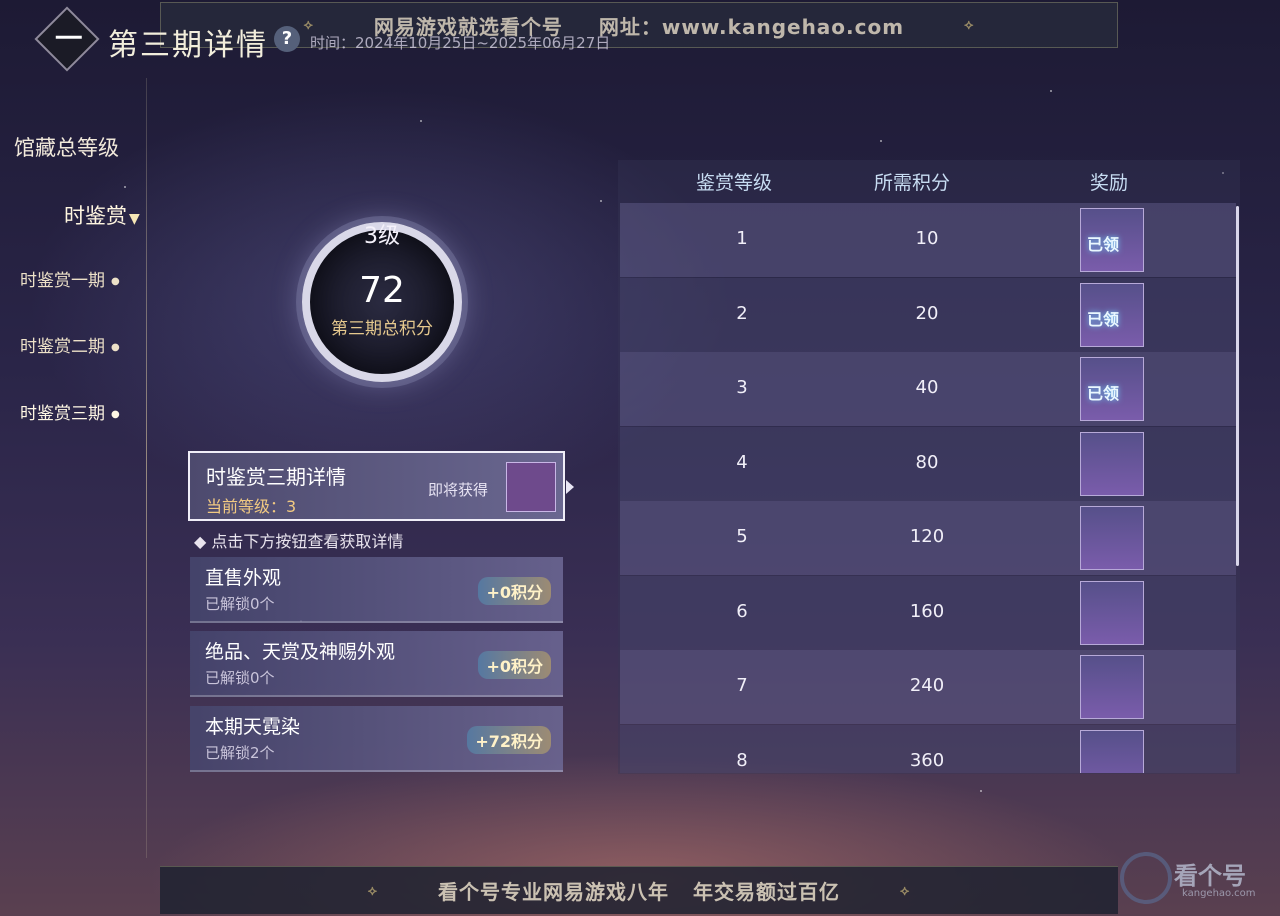  Describe the element at coordinates (742, 313) in the screenshot. I see `row-level: 2` at that location.